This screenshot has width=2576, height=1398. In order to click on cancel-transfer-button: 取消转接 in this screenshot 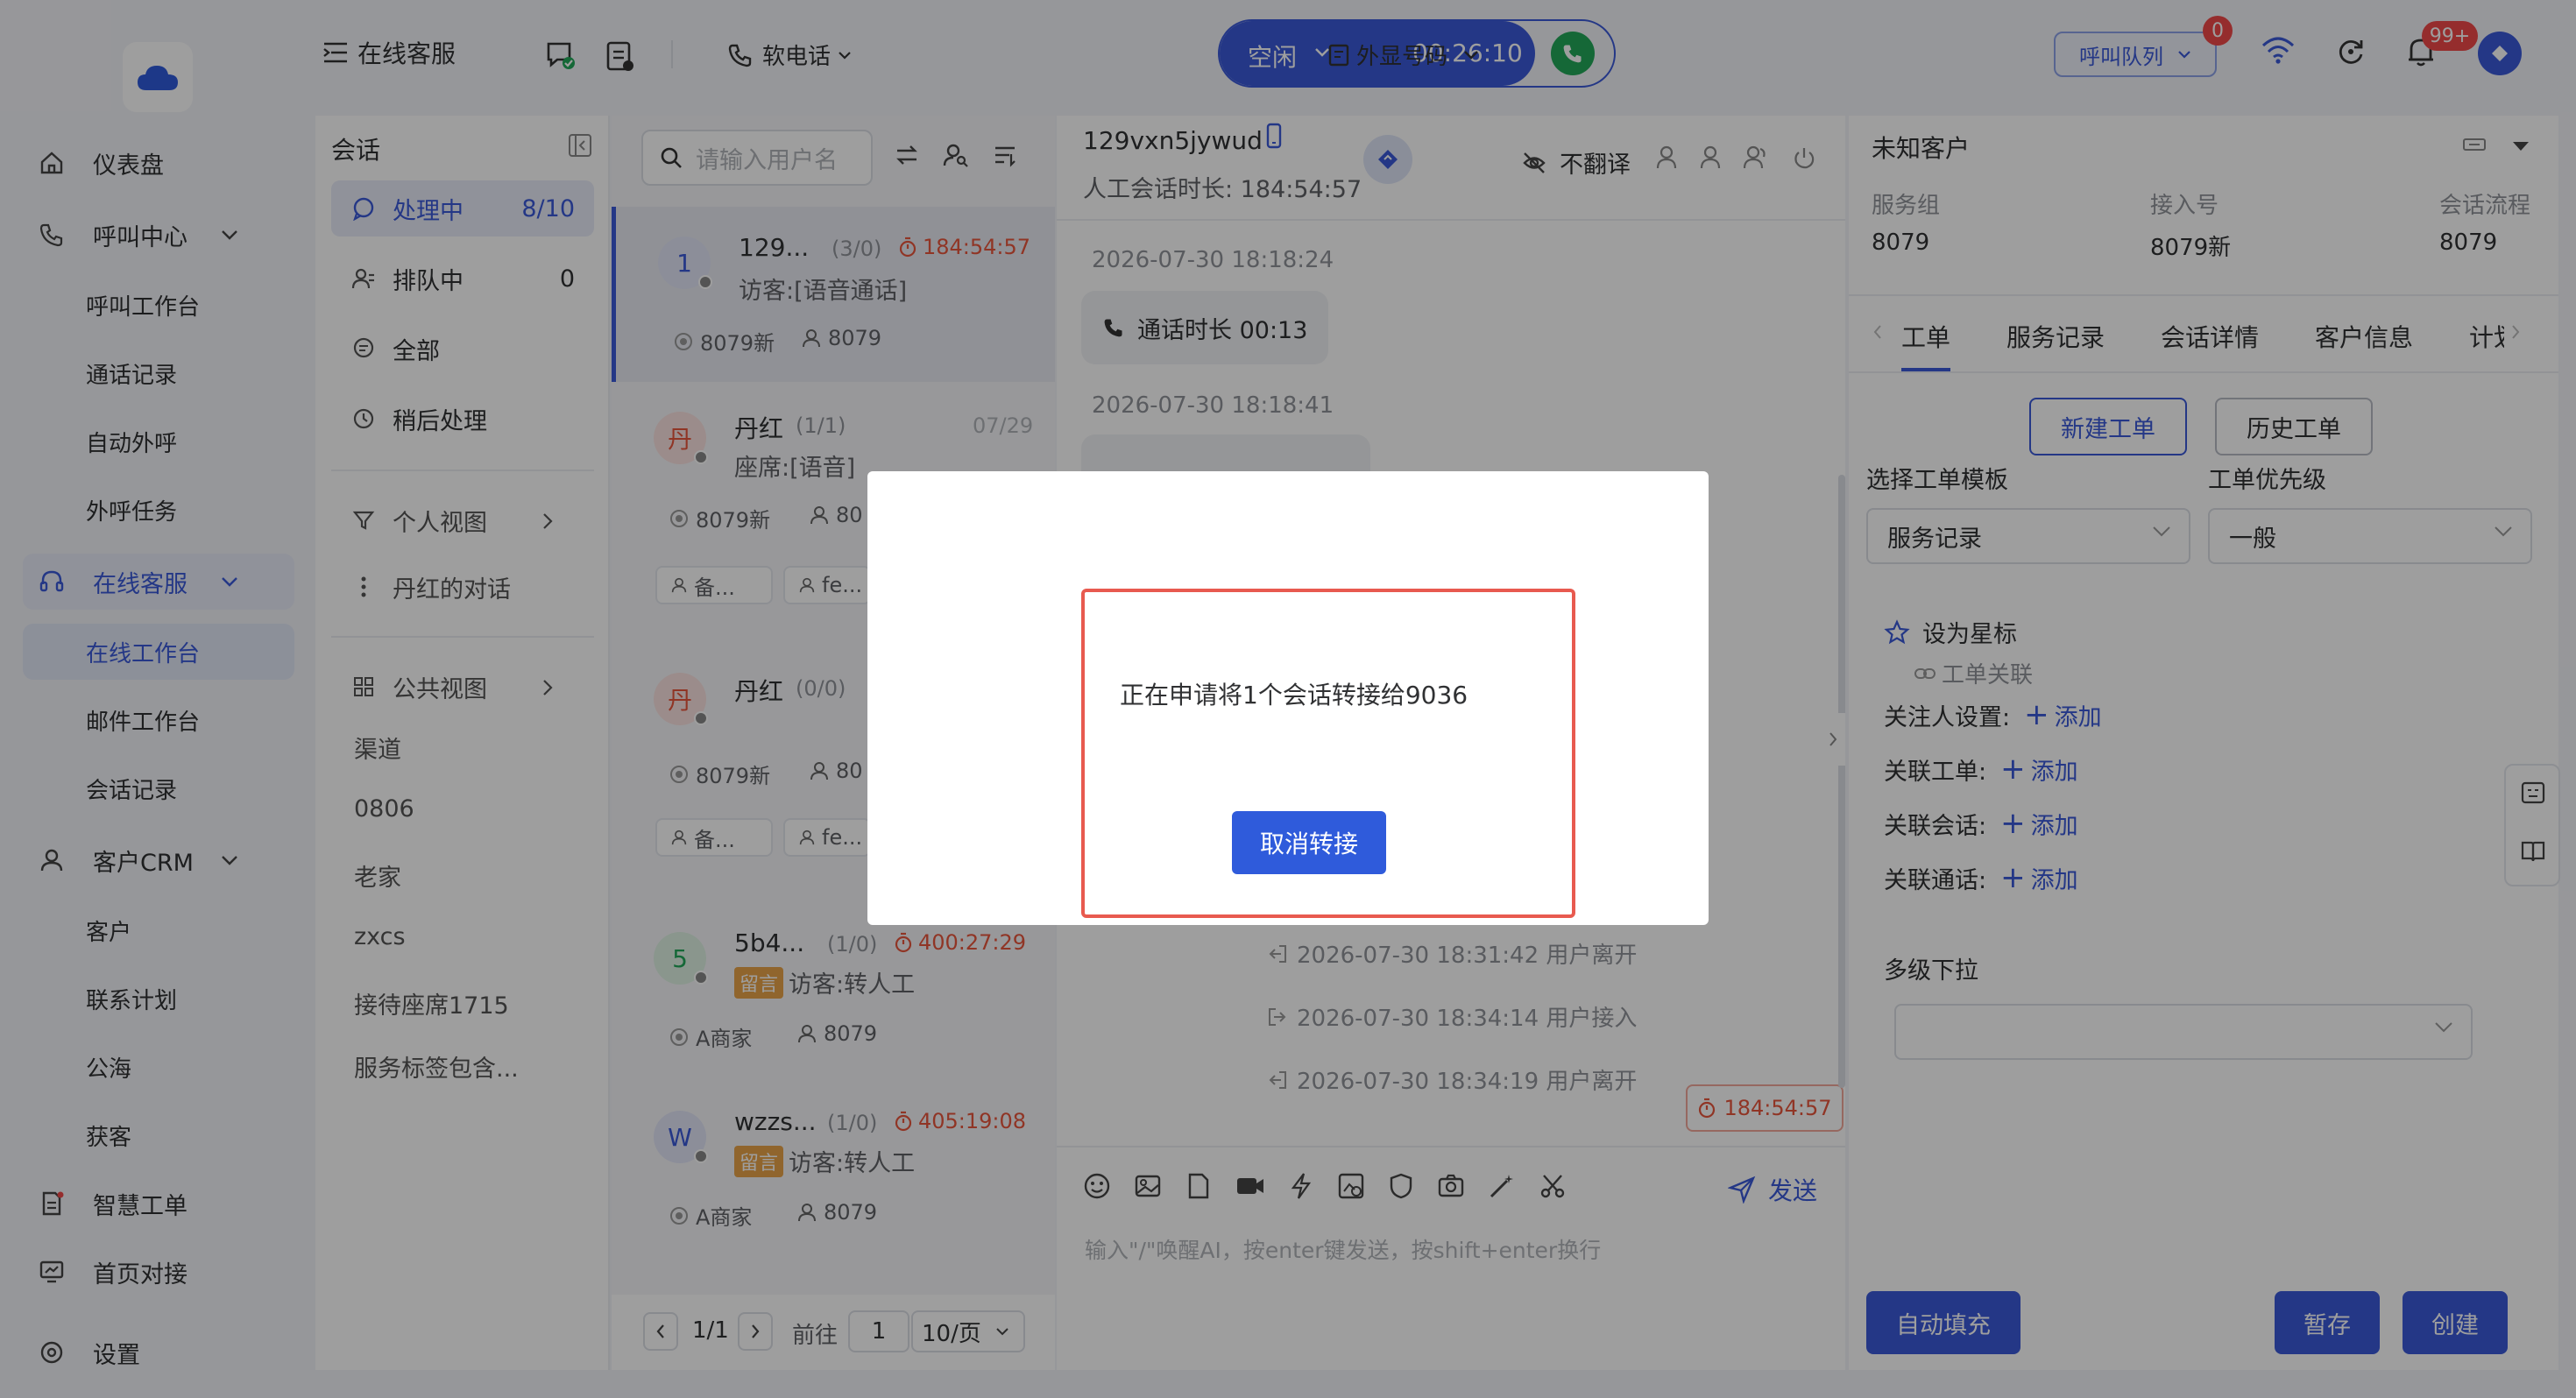, I will do `click(1309, 842)`.